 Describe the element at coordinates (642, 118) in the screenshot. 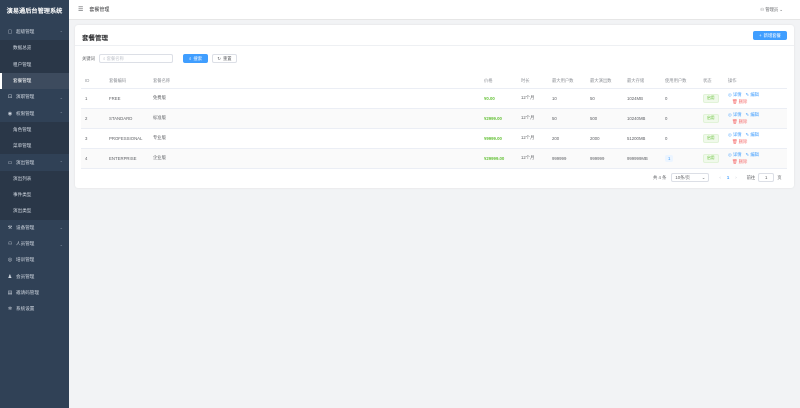

I see `cell-storage: 10240MB` at that location.